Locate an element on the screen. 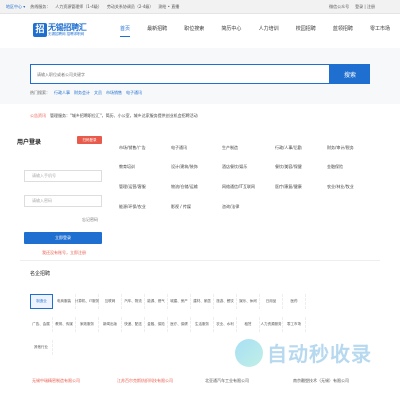 The width and height of the screenshot is (400, 400). industry-tab: 新闻出版 is located at coordinates (110, 324).